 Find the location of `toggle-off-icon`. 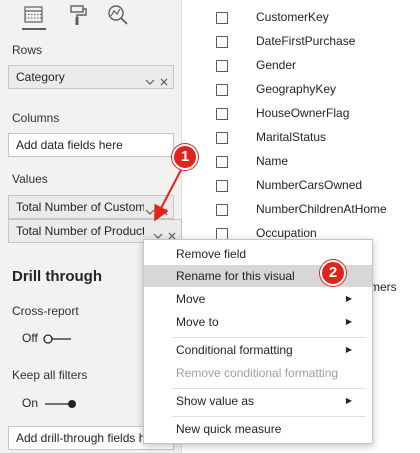

toggle-off-icon is located at coordinates (57, 339).